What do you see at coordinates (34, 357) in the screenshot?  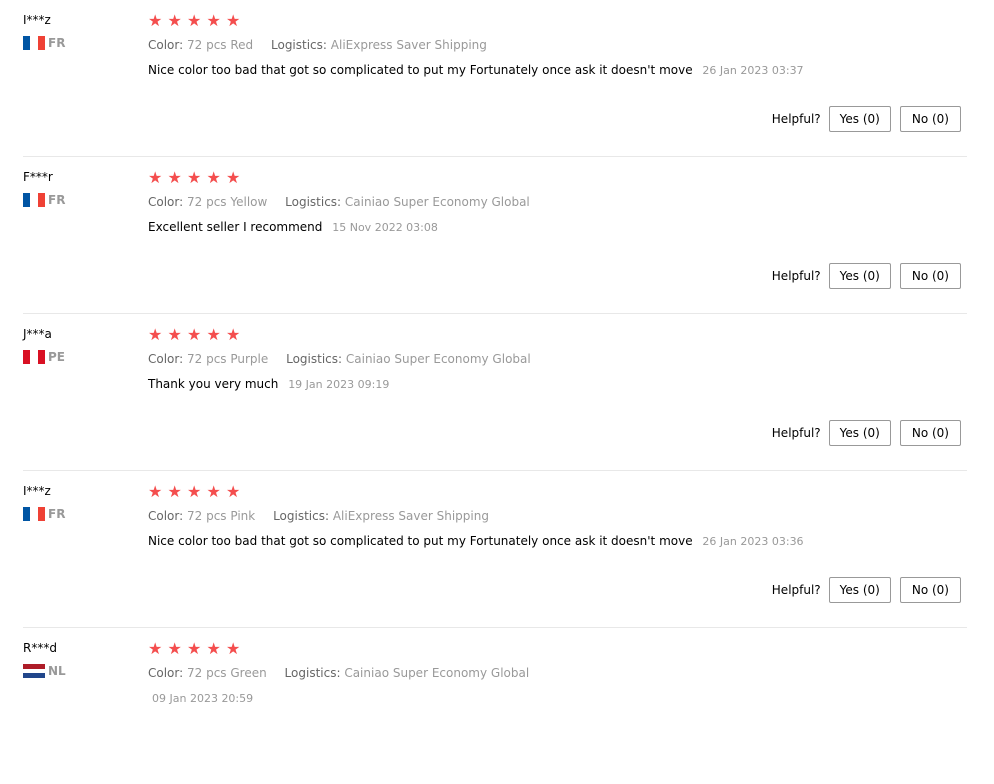 I see `flag-pe-icon` at bounding box center [34, 357].